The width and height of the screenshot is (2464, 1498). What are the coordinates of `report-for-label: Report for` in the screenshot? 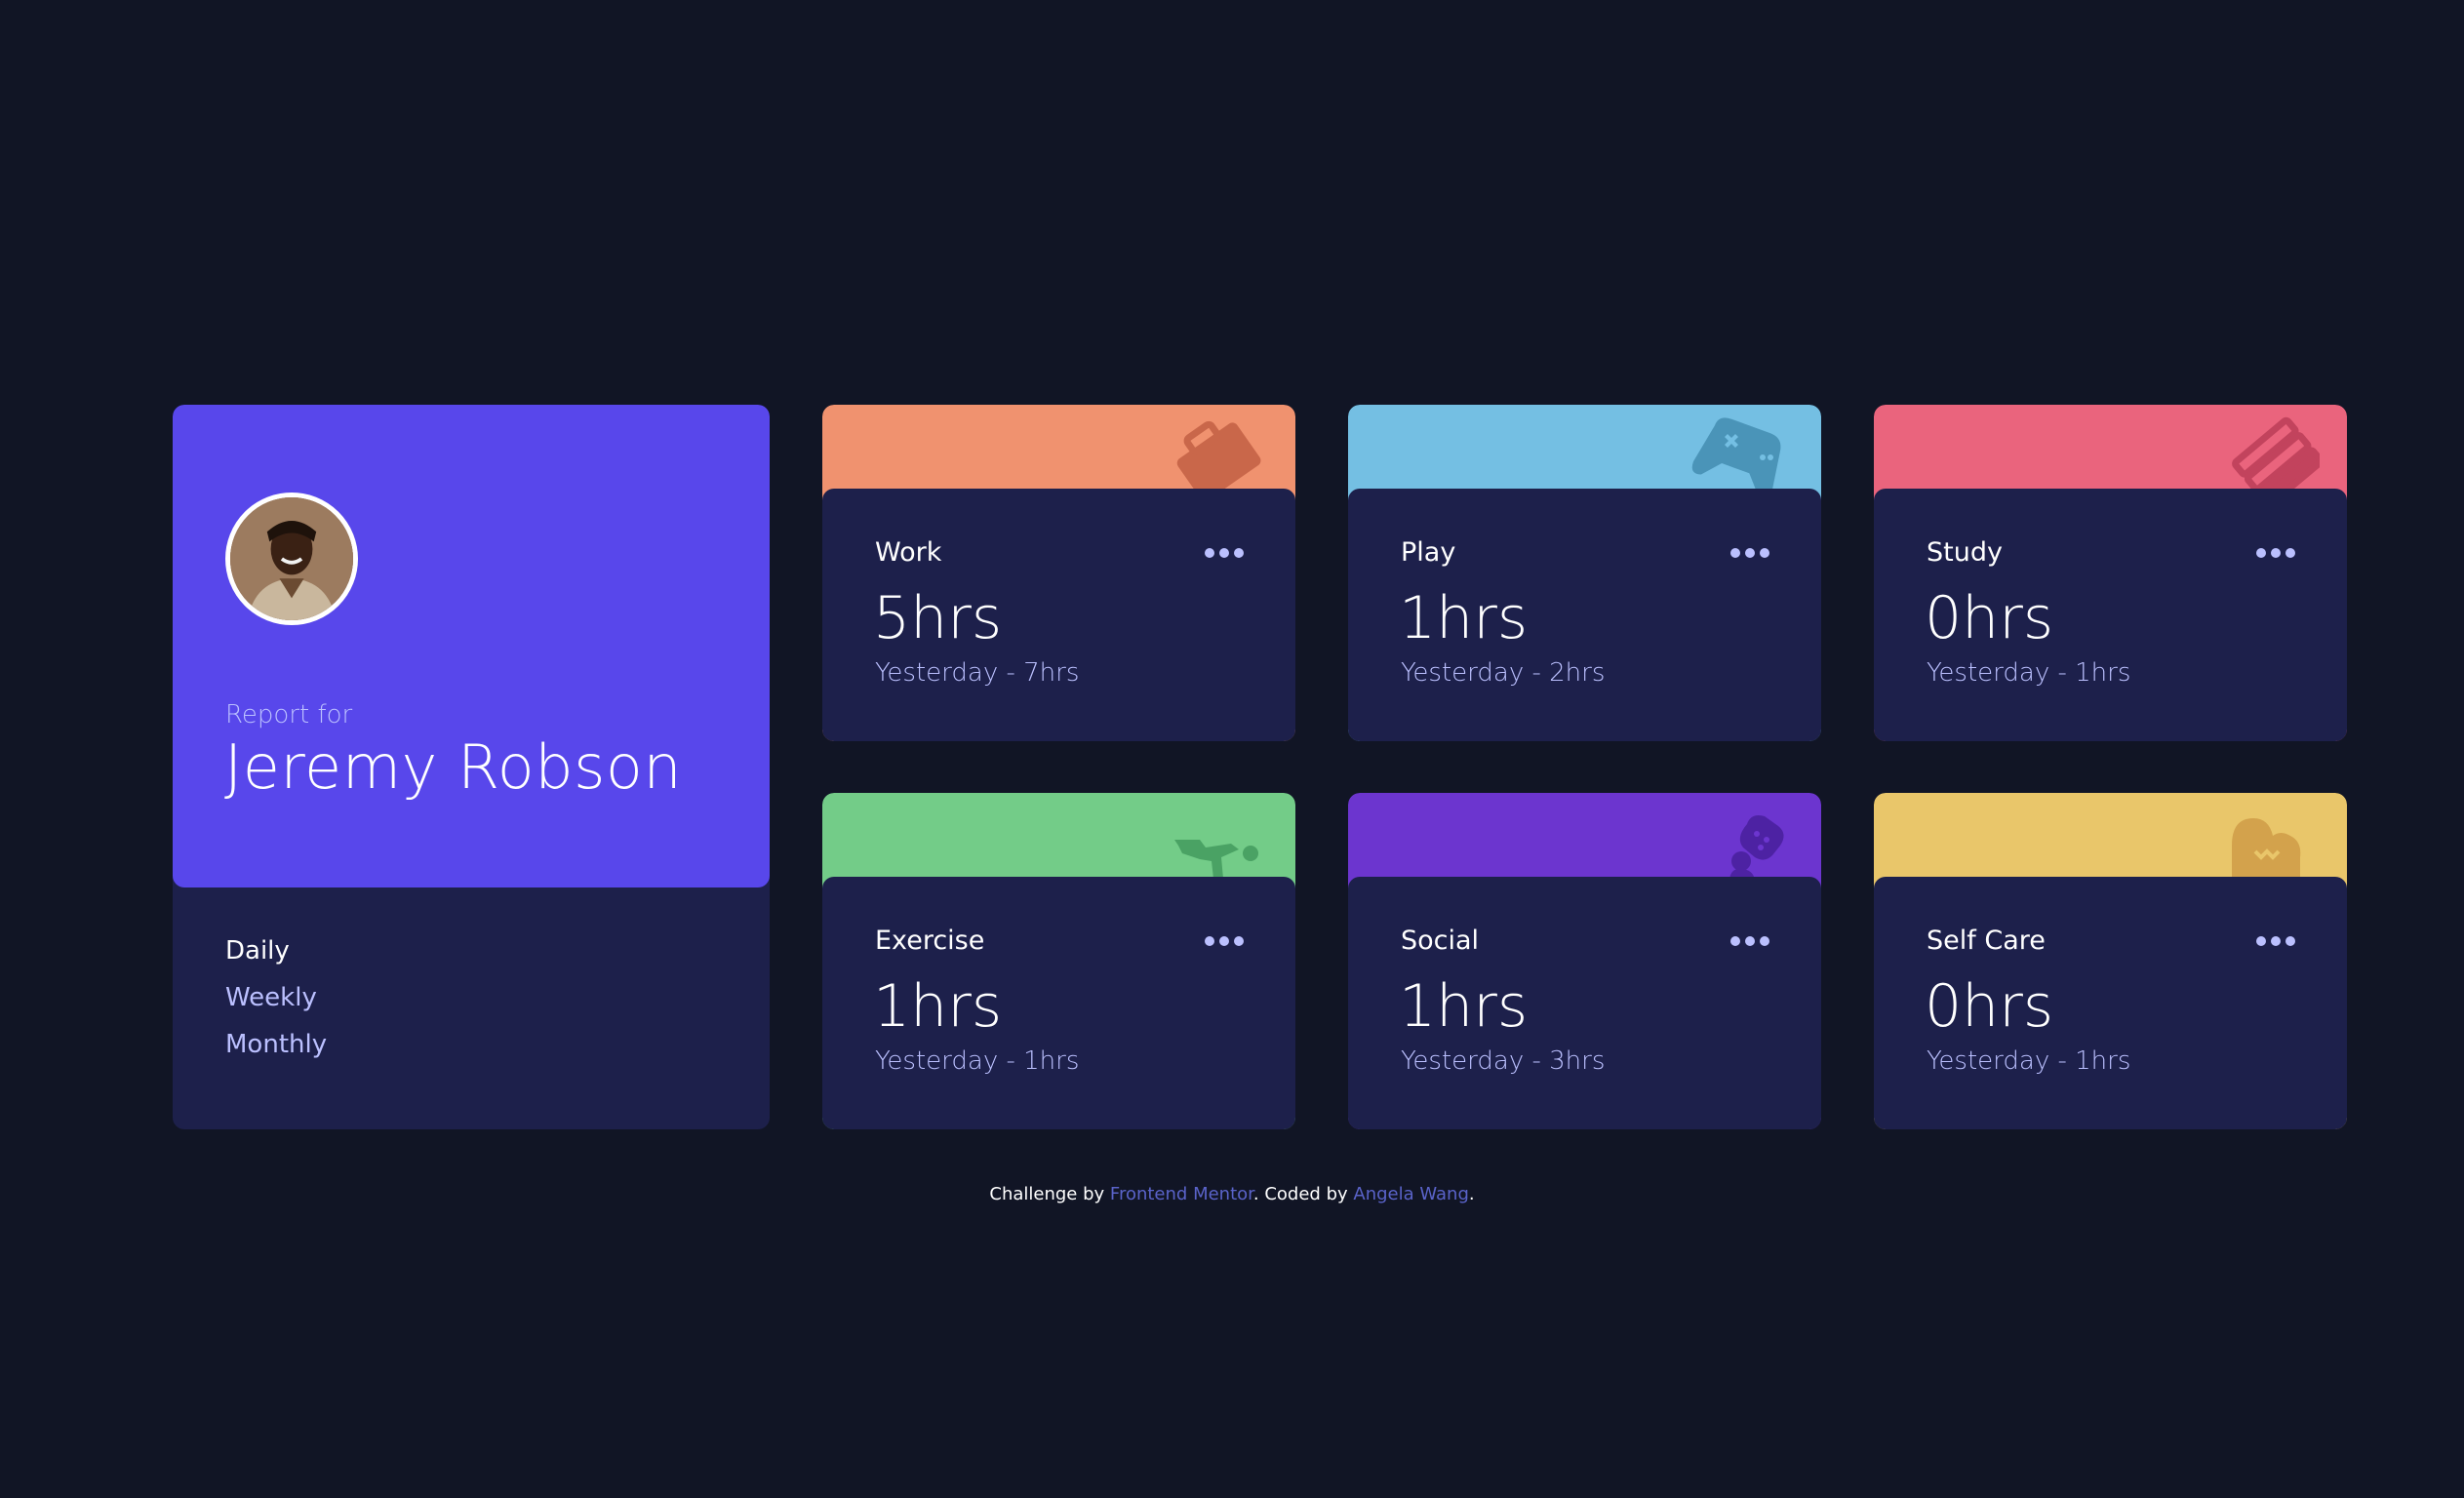 It's located at (289, 715).